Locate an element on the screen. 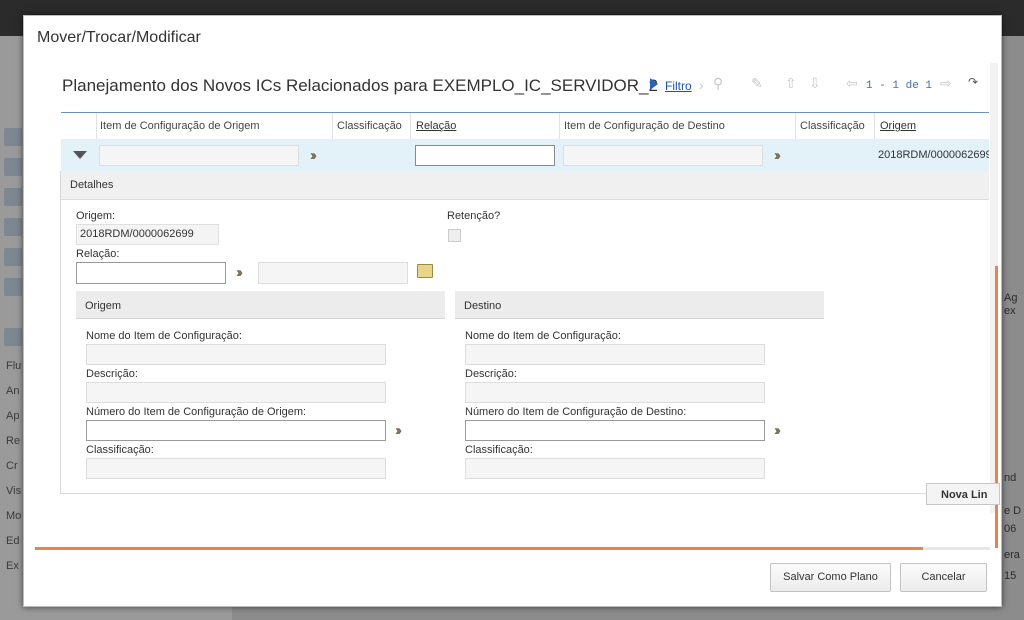 This screenshot has height=620, width=1024. save-as-plan-button: Salvar Como Plano is located at coordinates (830, 577).